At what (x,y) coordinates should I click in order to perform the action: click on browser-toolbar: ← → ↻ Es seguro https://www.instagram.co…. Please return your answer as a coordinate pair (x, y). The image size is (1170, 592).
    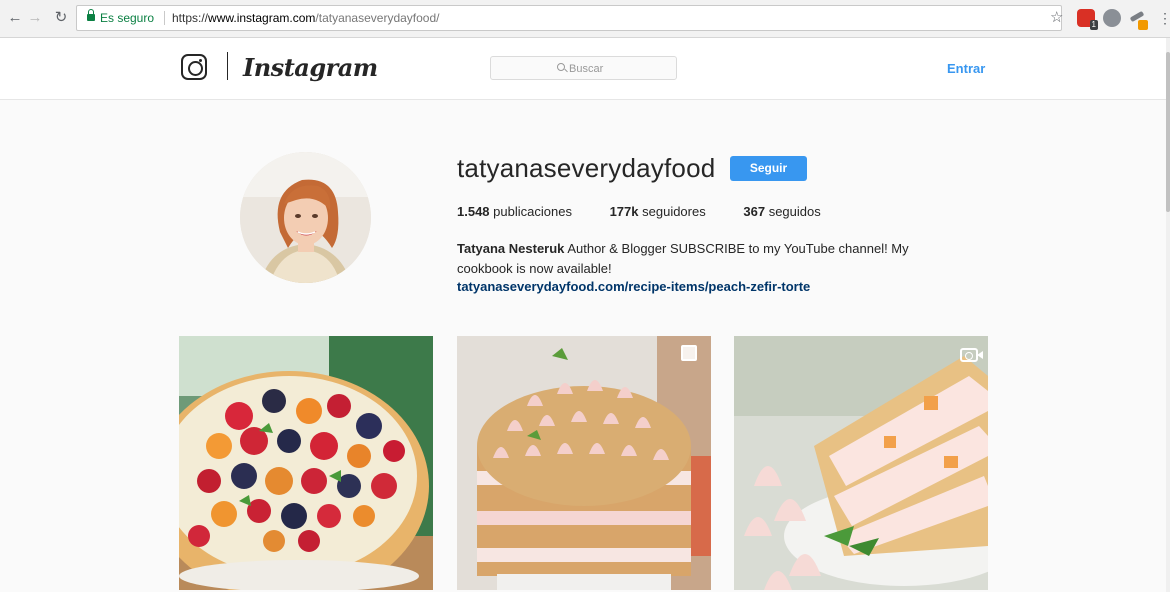
    Looking at the image, I should click on (585, 19).